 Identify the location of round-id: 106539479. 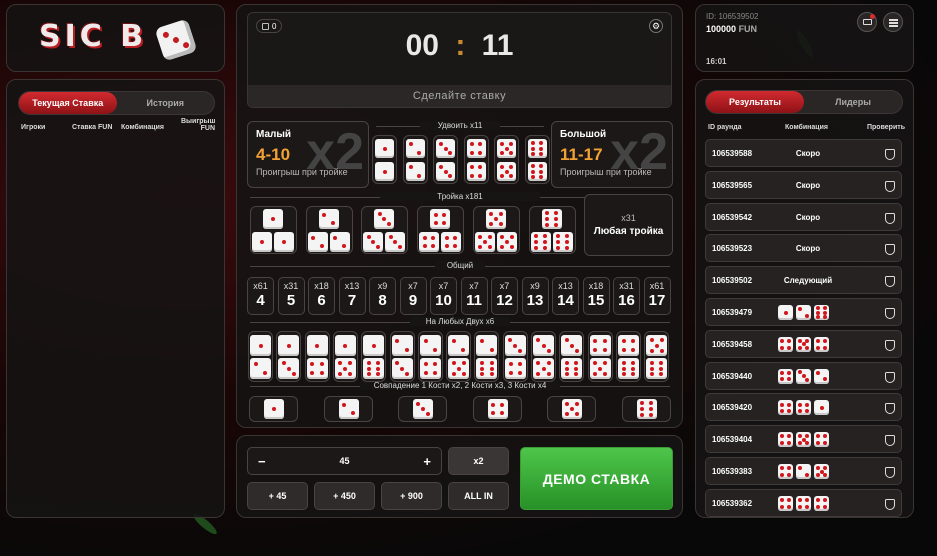
(732, 312).